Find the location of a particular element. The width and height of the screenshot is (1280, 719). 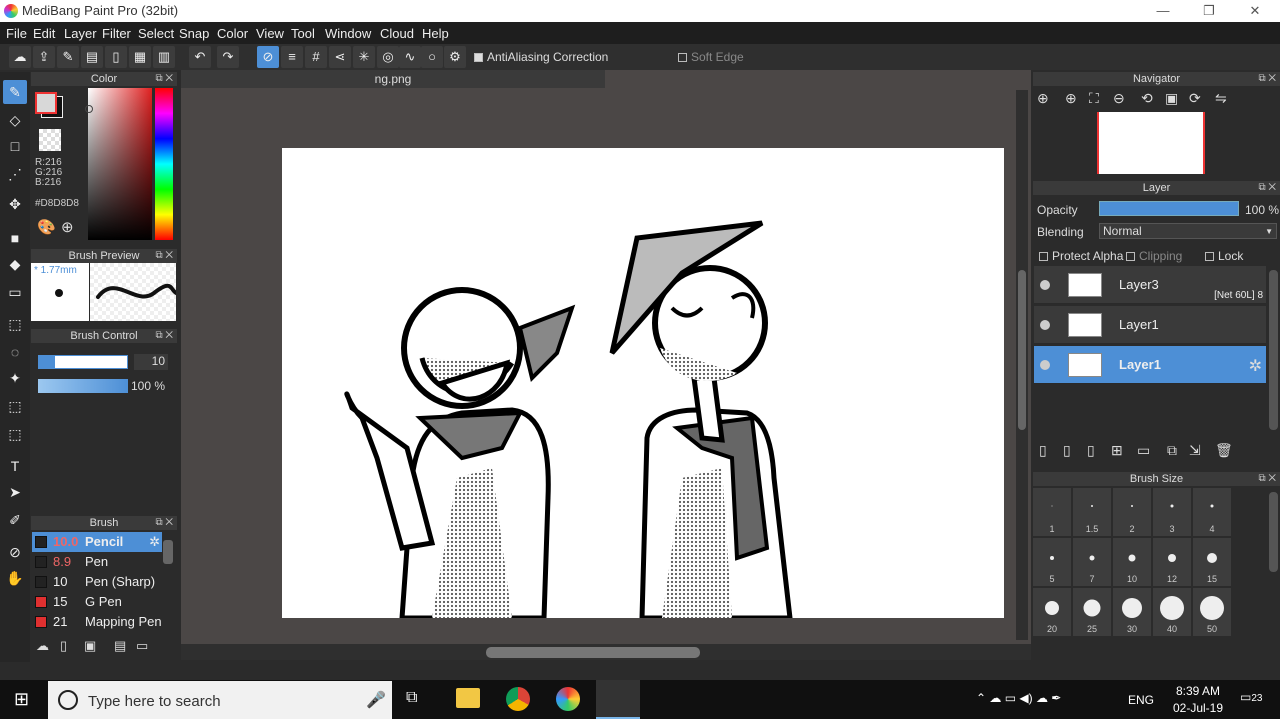

fill-rect-tool-icon: ■ is located at coordinates (15, 238).